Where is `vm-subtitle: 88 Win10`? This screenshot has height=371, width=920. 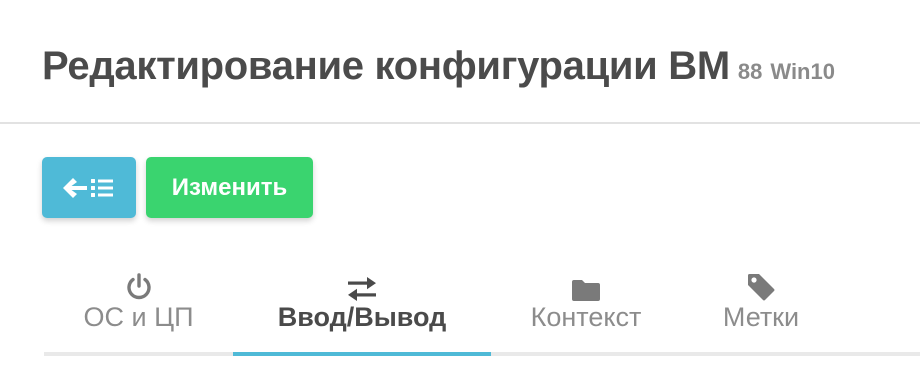 vm-subtitle: 88 Win10 is located at coordinates (786, 72).